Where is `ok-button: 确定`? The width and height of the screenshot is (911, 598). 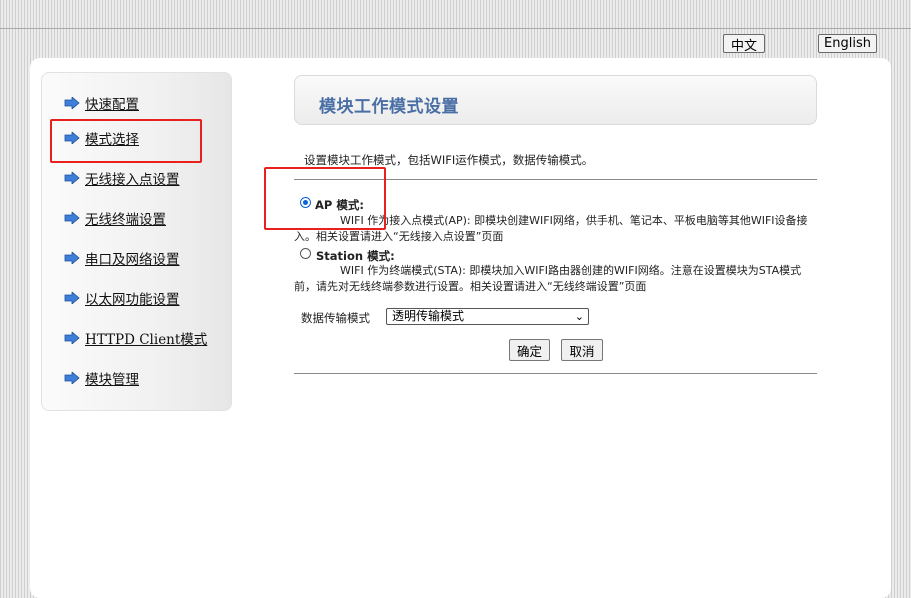
ok-button: 确定 is located at coordinates (529, 350).